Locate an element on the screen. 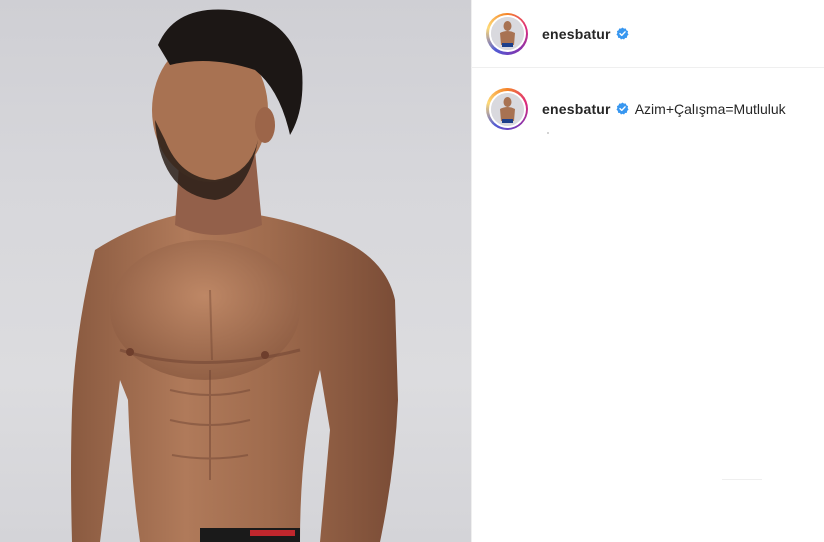 Image resolution: width=824 pixels, height=542 pixels. post-header: enesbatur is located at coordinates (648, 34).